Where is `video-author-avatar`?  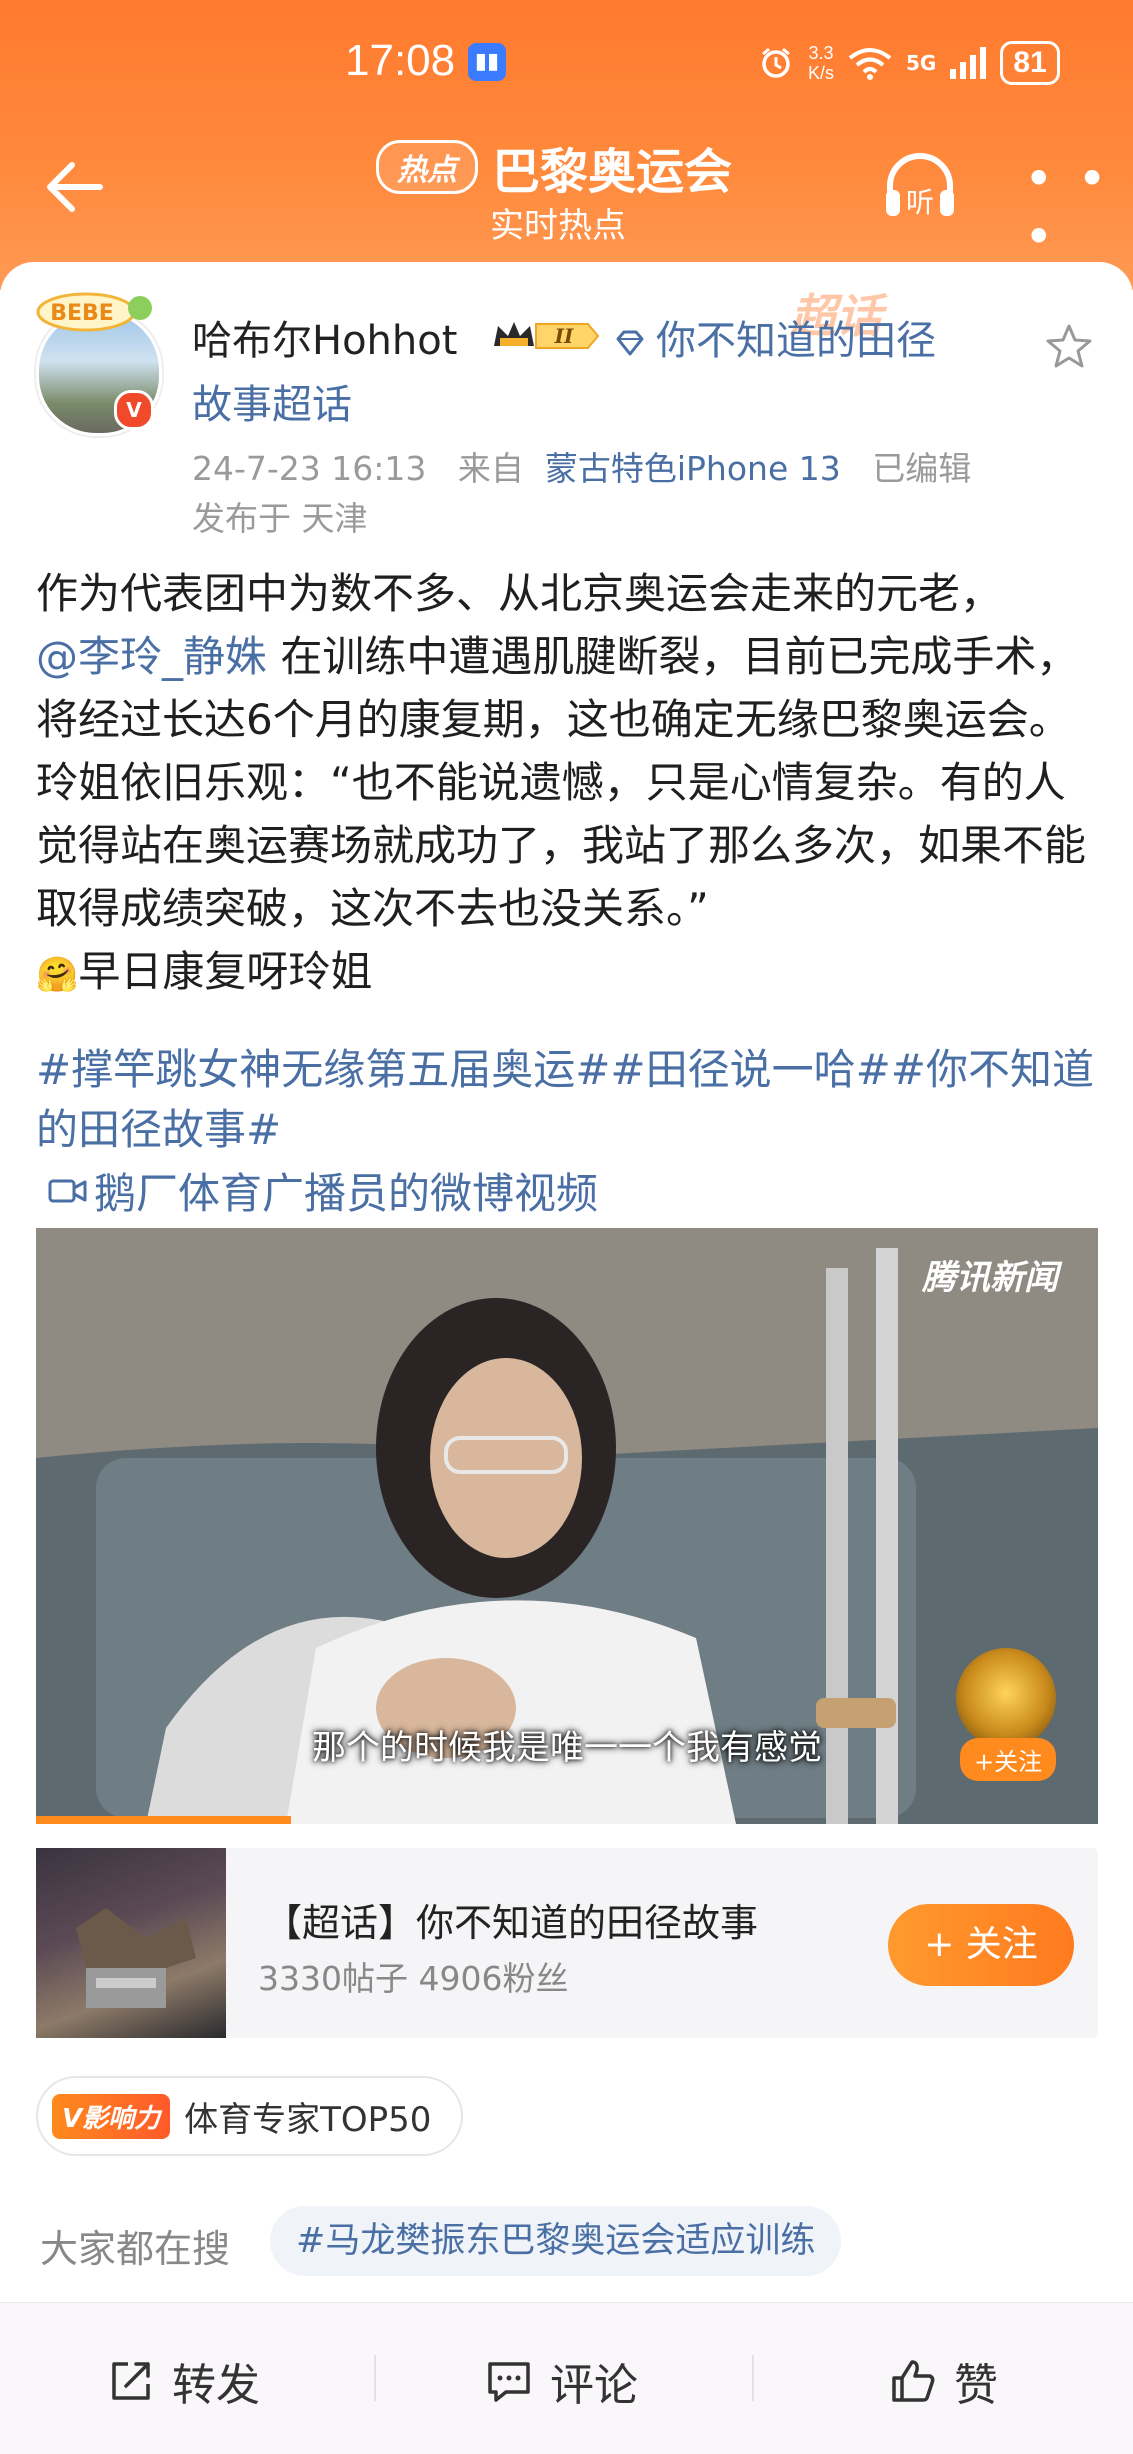
video-author-avatar is located at coordinates (1006, 1698).